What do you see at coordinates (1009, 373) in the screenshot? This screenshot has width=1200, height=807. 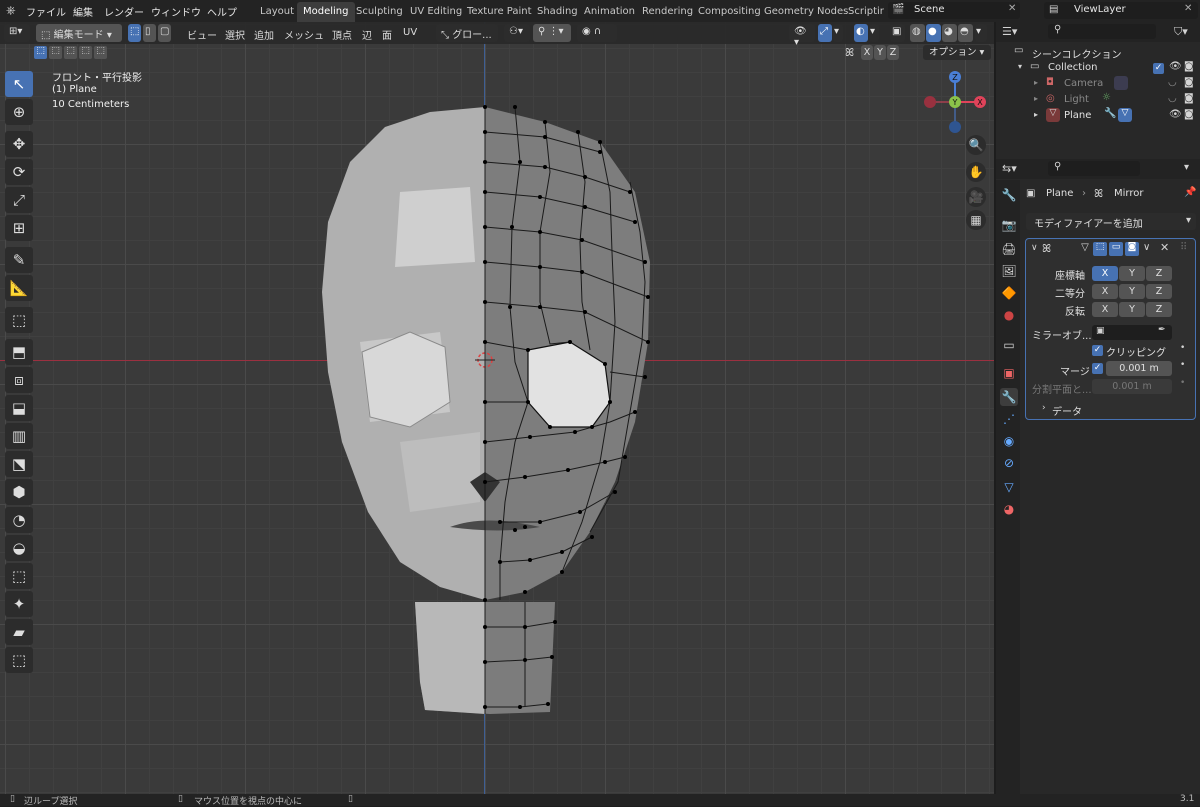 I see `object-tab-icon: ▣` at bounding box center [1009, 373].